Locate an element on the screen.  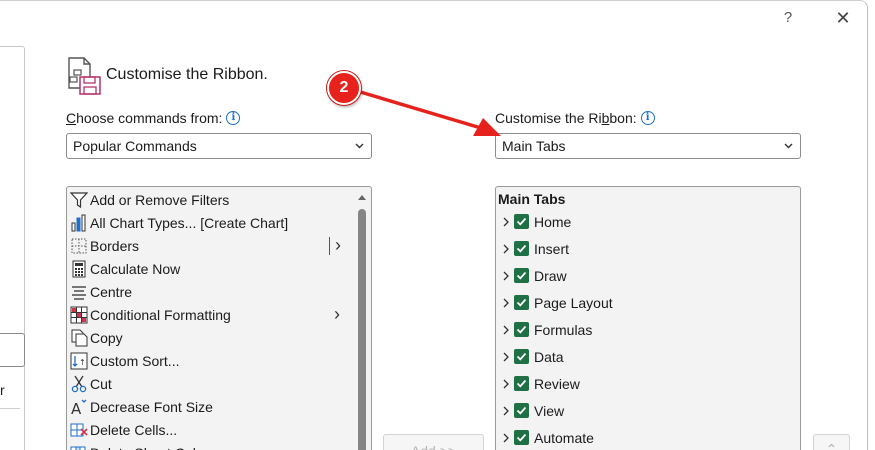
conditional-formatting-icon is located at coordinates (79, 315).